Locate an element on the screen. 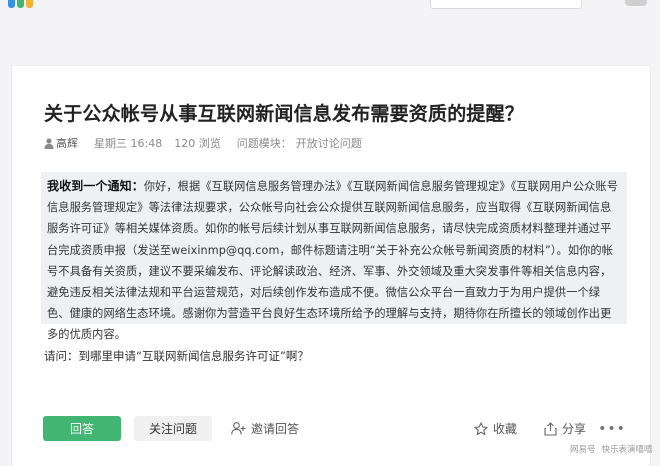 The image size is (660, 466). module-link: 开放讨论问题 is located at coordinates (329, 143).